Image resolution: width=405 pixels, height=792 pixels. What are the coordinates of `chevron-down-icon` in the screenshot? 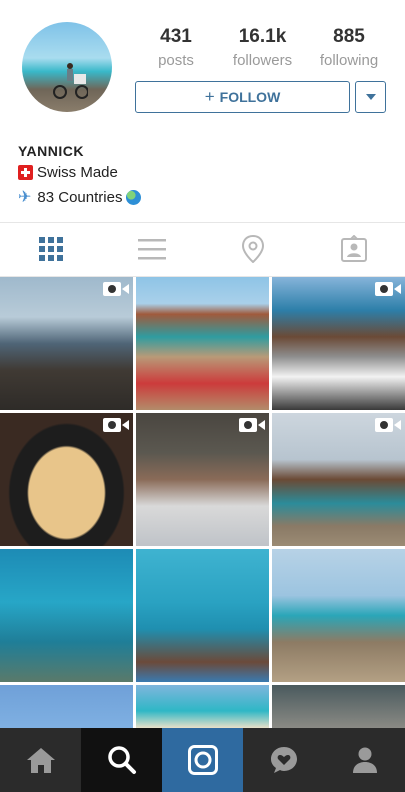 It's located at (370, 97).